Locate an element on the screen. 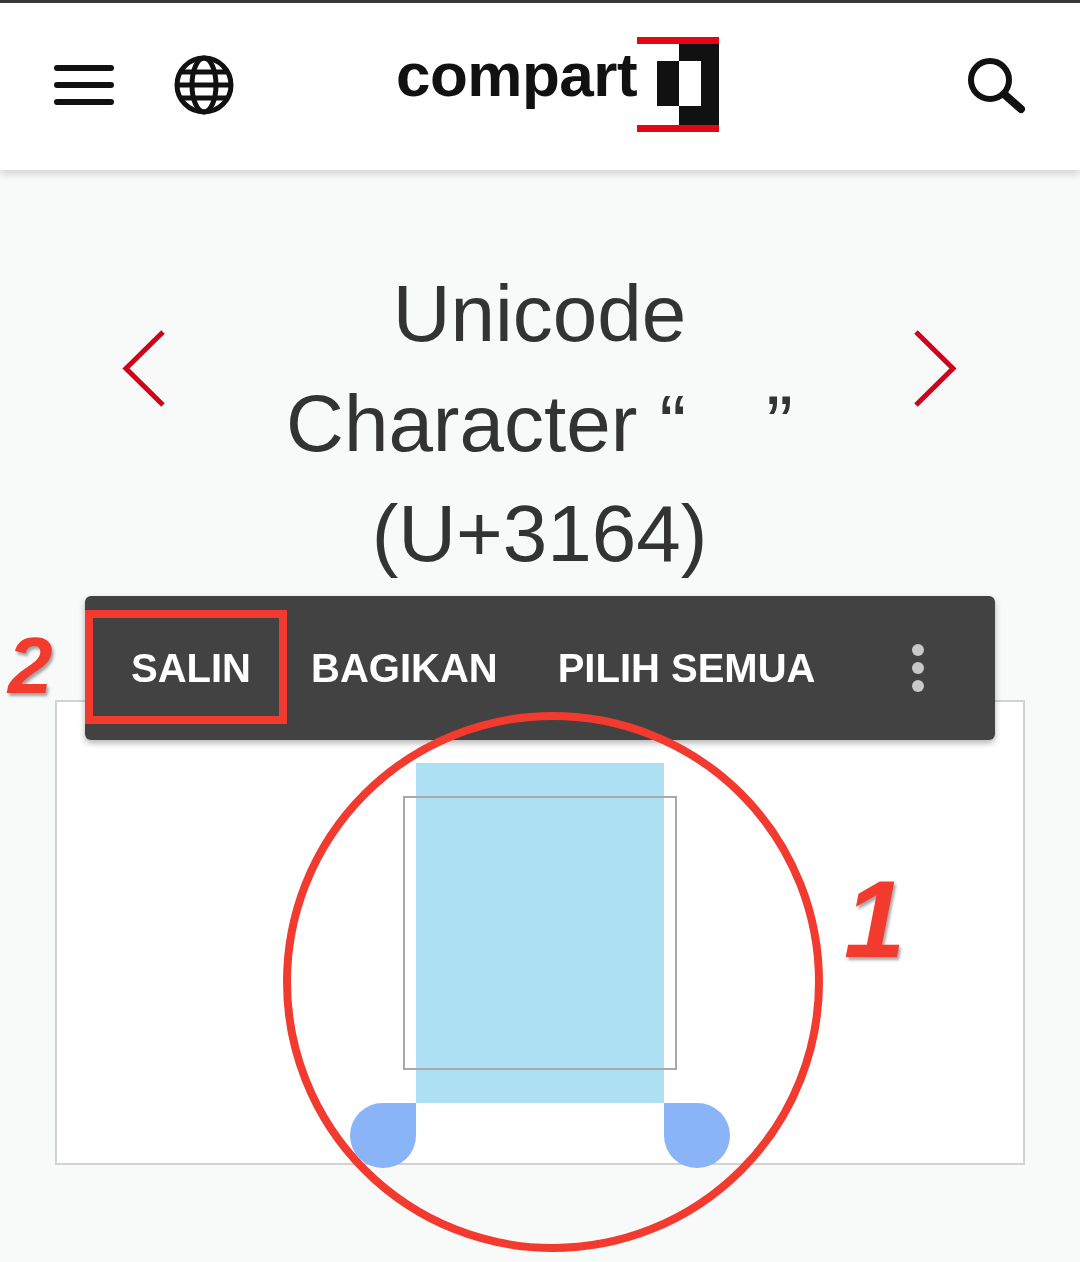  toolbar-action: PILIH SEMUA is located at coordinates (686, 668).